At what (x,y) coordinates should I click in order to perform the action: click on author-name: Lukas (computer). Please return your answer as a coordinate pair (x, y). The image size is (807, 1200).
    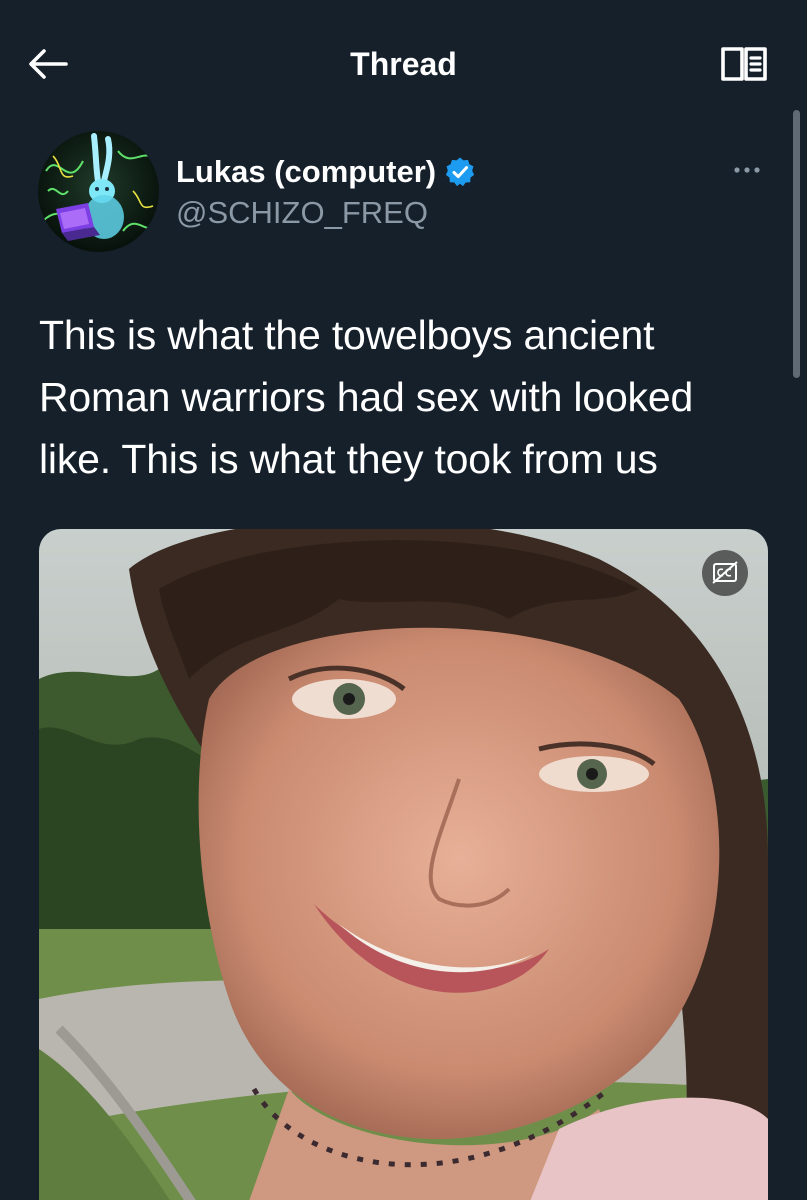
    Looking at the image, I should click on (306, 171).